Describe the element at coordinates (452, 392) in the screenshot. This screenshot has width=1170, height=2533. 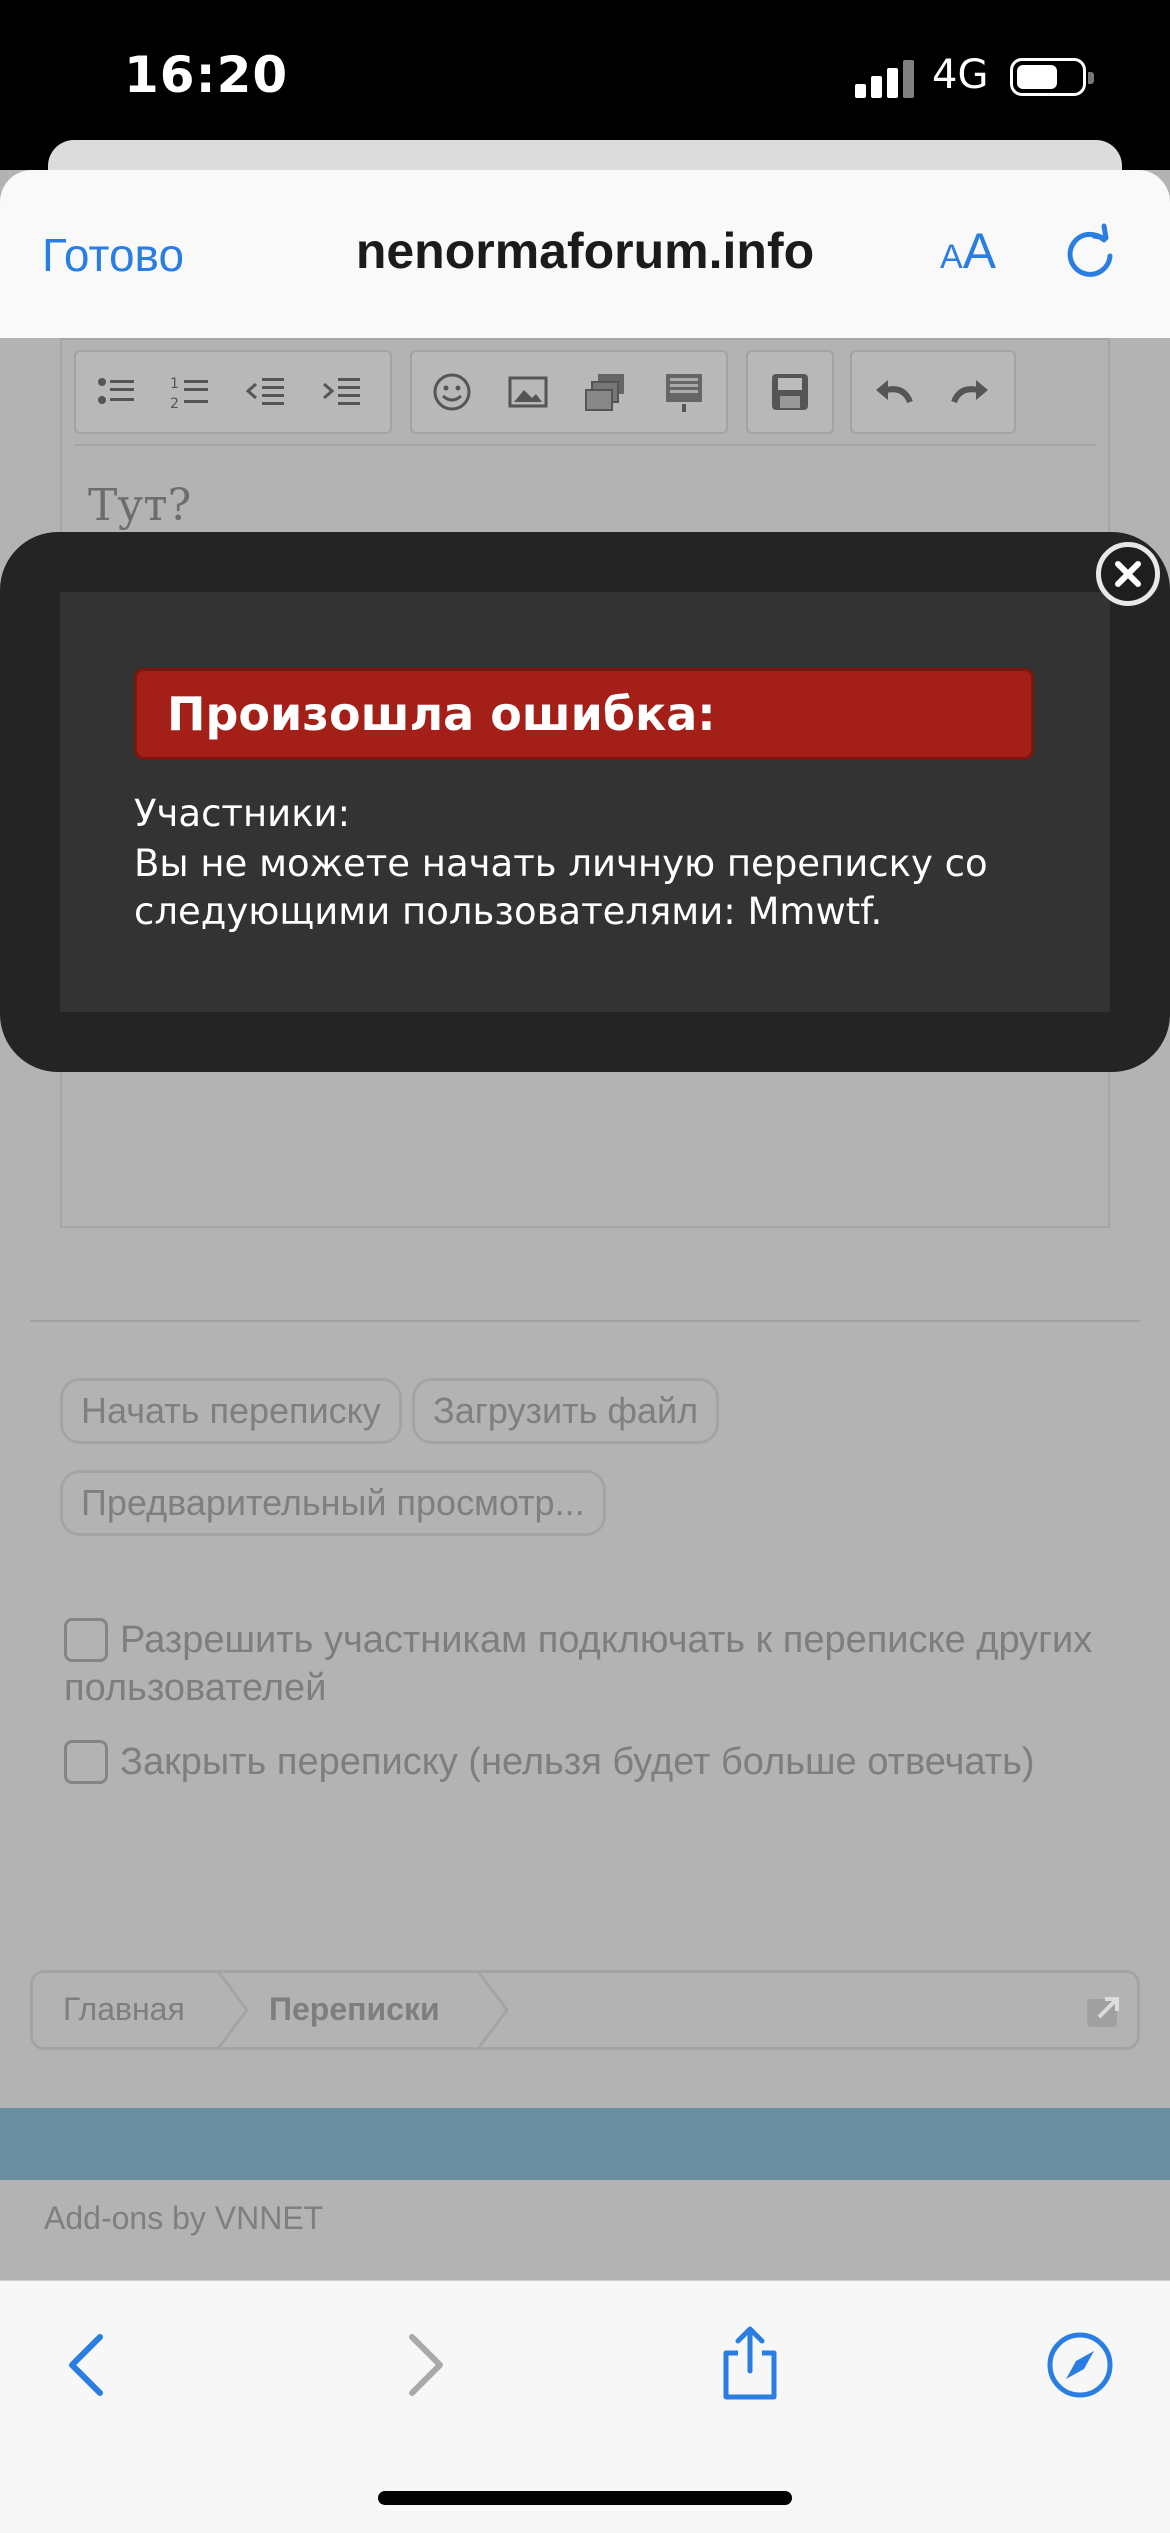
I see `smiley-icon` at that location.